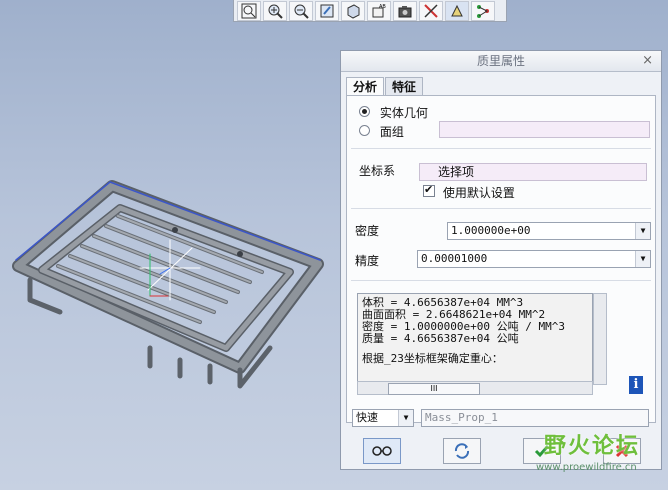 This screenshot has width=668, height=490. Describe the element at coordinates (403, 113) in the screenshot. I see `radio-solid-label: 实体几何` at that location.